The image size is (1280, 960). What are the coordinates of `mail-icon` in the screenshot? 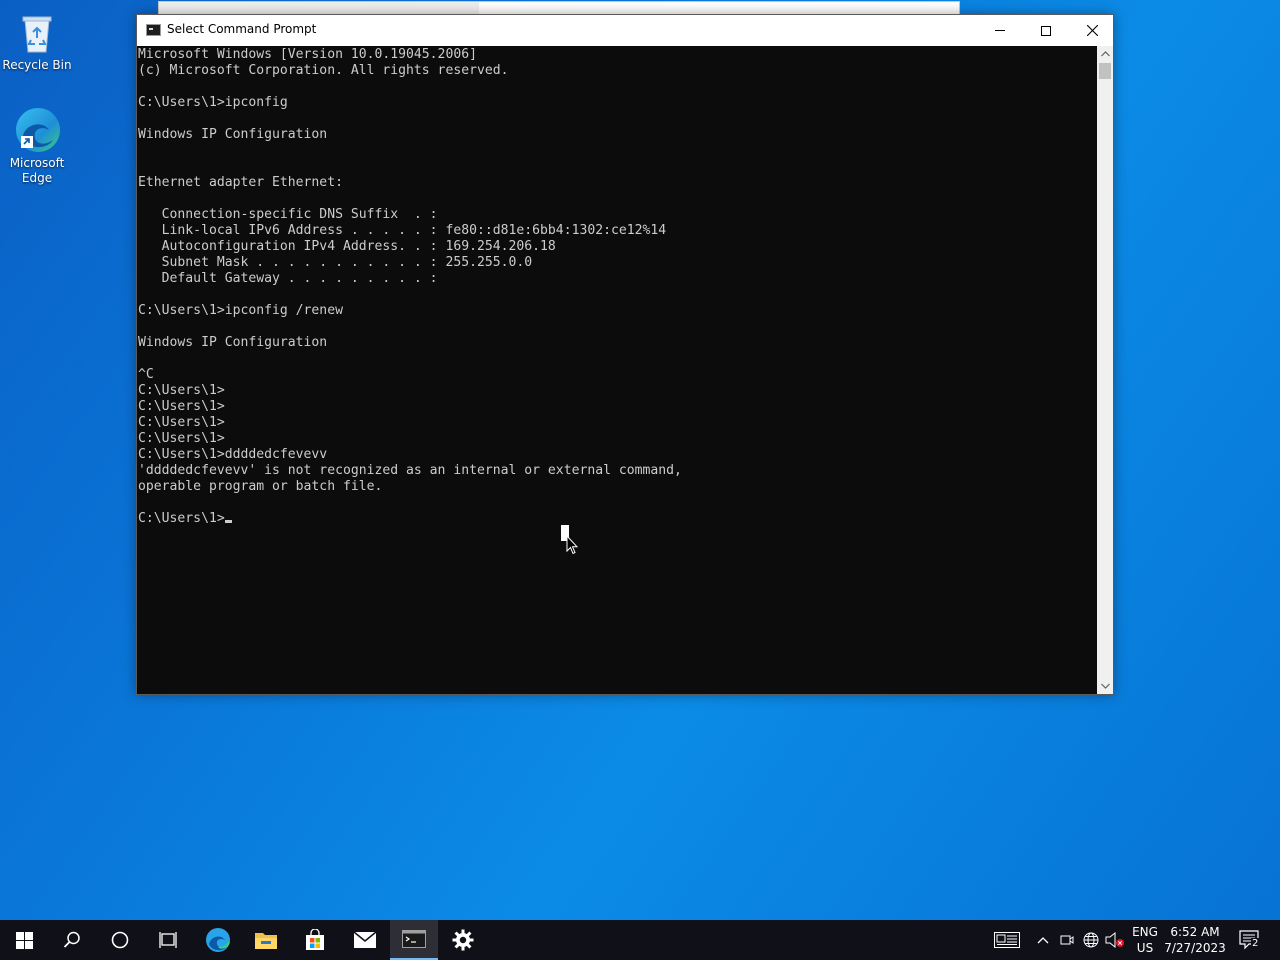 It's located at (365, 939).